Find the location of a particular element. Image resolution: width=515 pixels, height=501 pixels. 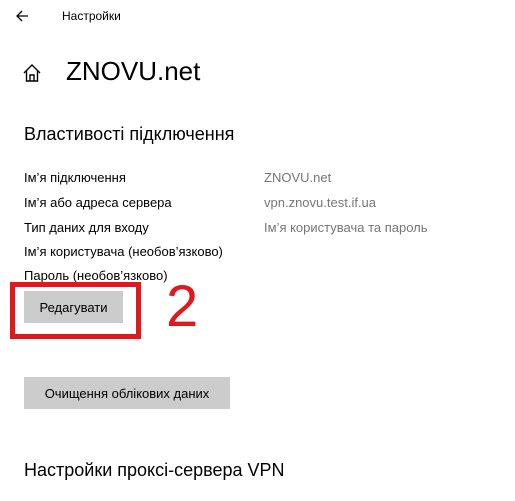

proxy-settings-heading: Настройки проксі-сервера VPN is located at coordinates (154, 470).